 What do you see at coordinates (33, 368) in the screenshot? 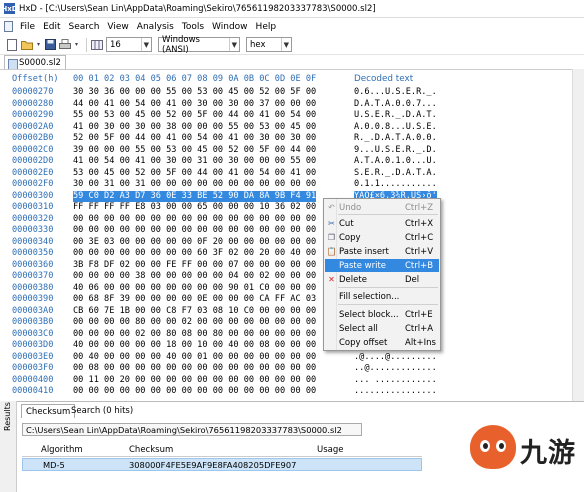
I see `row-offset: 000003F0` at bounding box center [33, 368].